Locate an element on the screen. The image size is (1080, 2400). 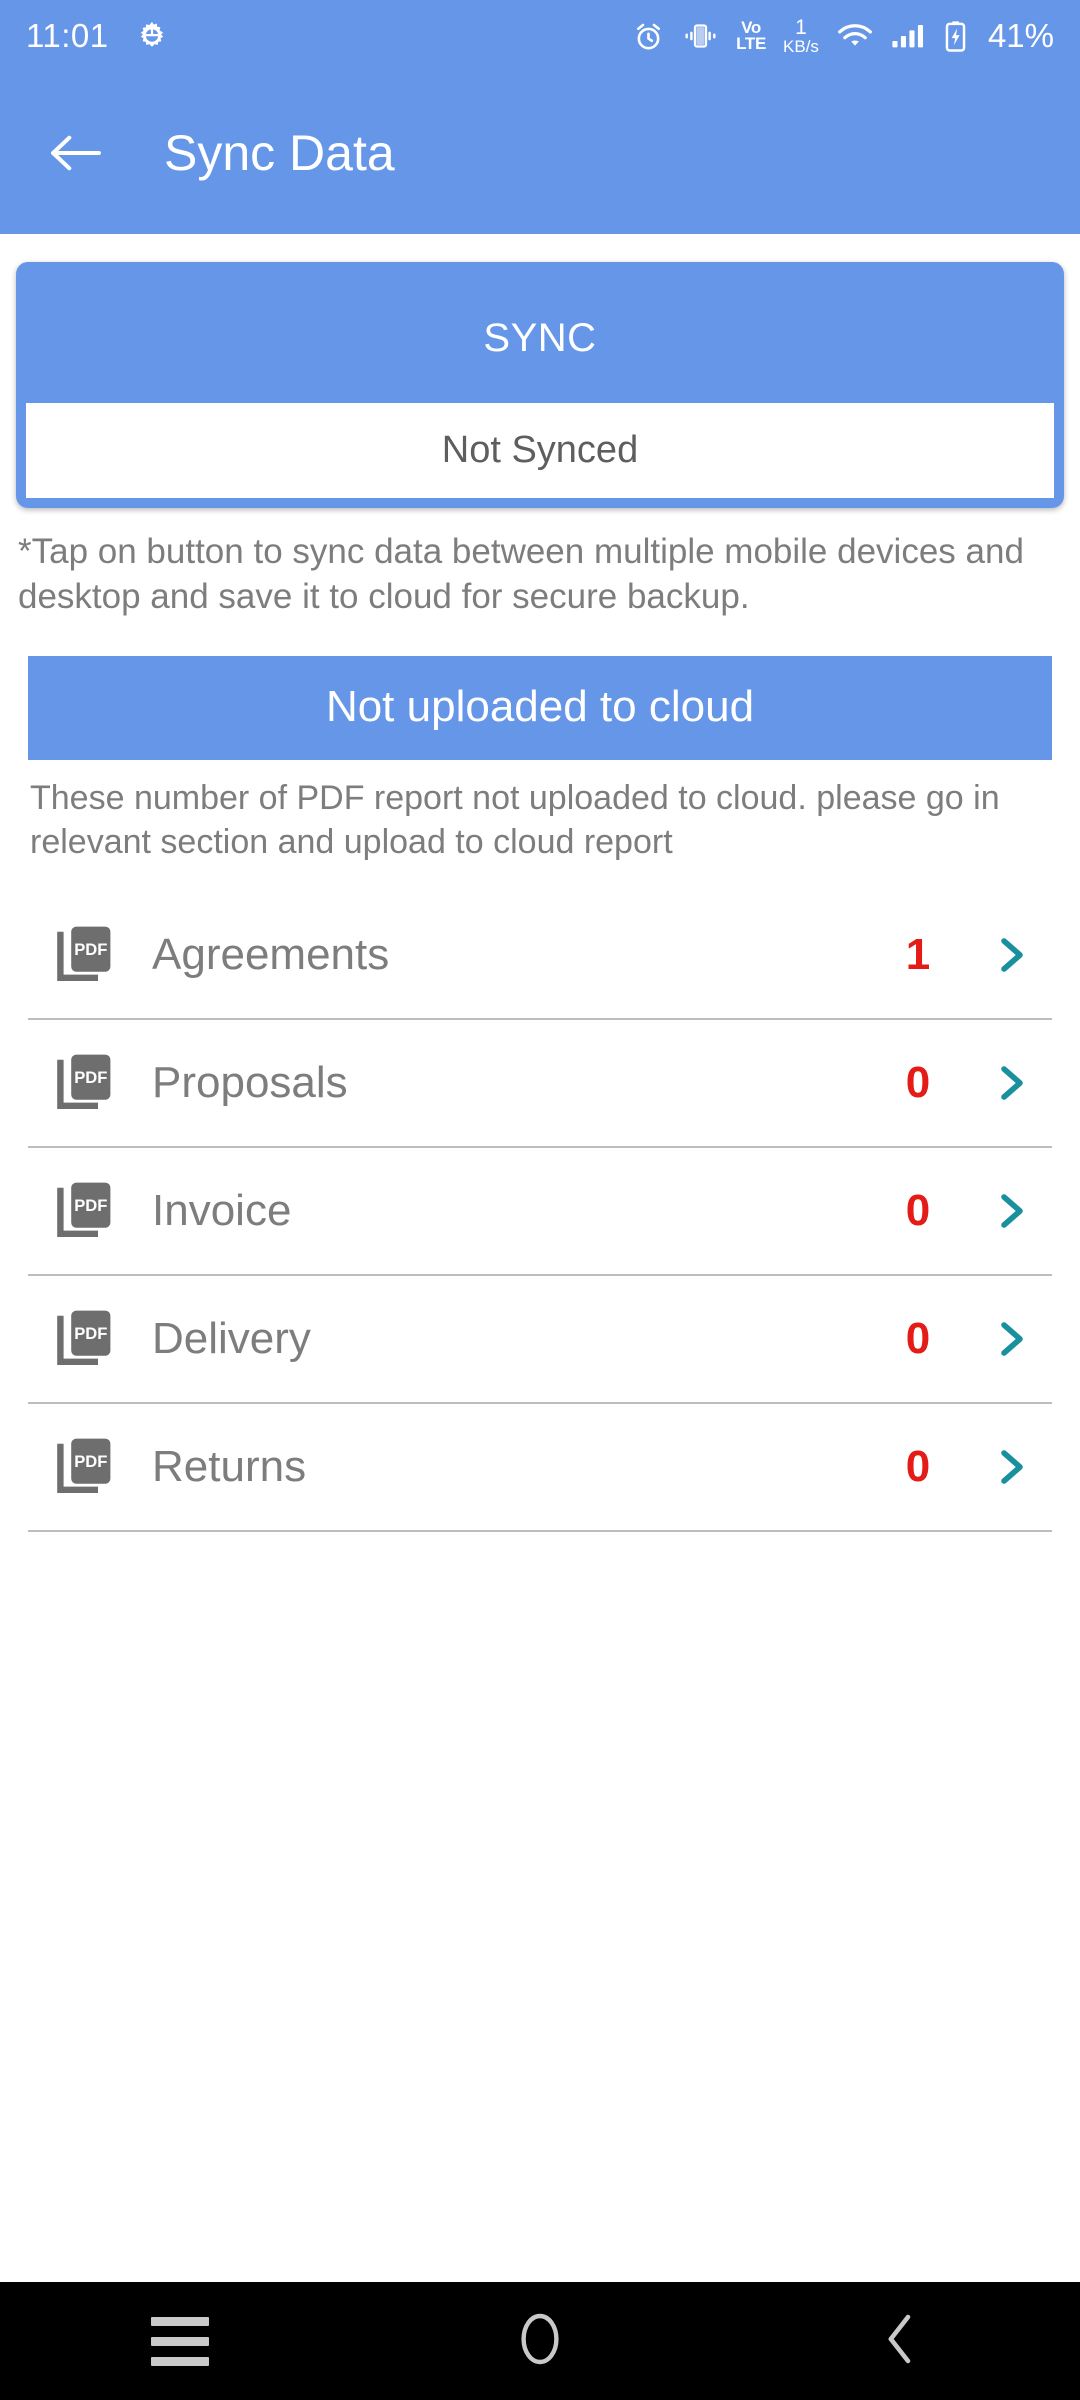
volte-bottom-label: LTE is located at coordinates (751, 43).